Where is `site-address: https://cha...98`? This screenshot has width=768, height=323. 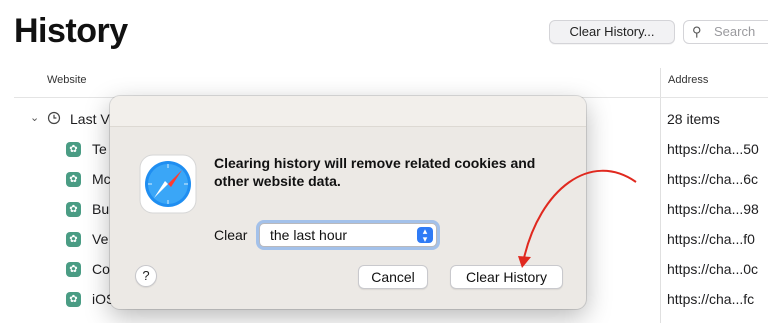
site-address: https://cha...98 is located at coordinates (713, 209).